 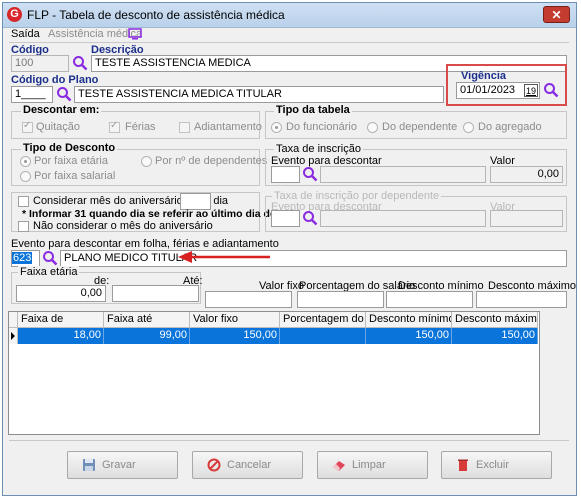 I want to click on do-dependente-label: Do dependente, so click(x=420, y=127).